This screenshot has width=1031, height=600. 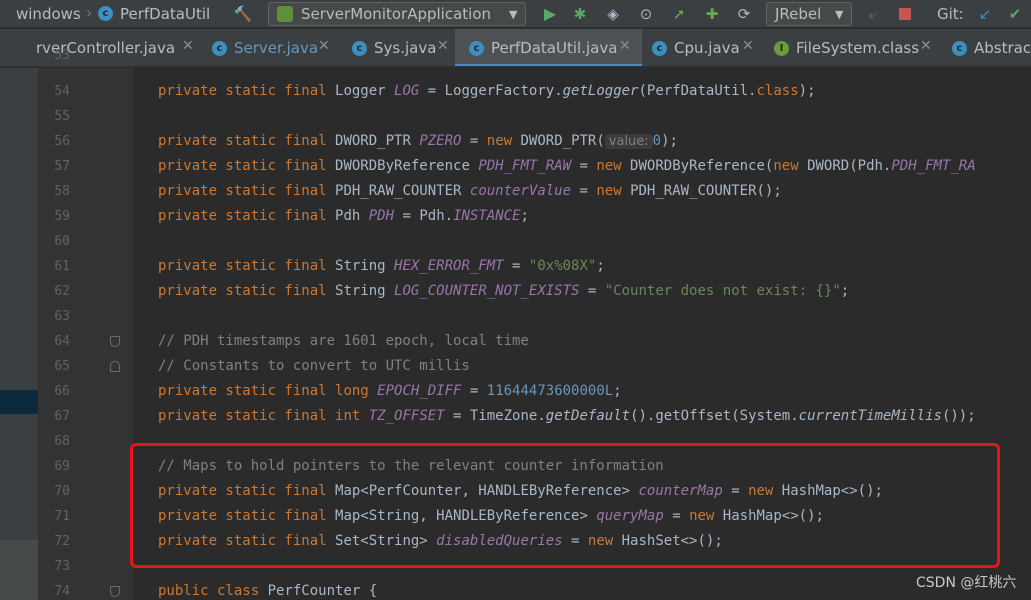 I want to click on number-literal: 0, so click(x=657, y=141).